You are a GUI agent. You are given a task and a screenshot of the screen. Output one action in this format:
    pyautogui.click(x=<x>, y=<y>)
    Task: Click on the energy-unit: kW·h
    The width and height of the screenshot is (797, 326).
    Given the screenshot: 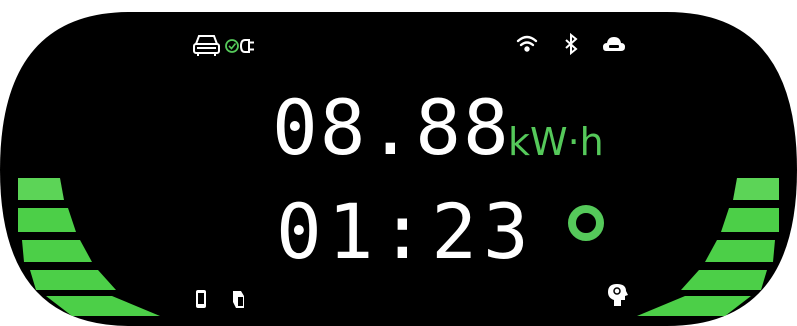 What is the action you would take?
    pyautogui.click(x=556, y=142)
    